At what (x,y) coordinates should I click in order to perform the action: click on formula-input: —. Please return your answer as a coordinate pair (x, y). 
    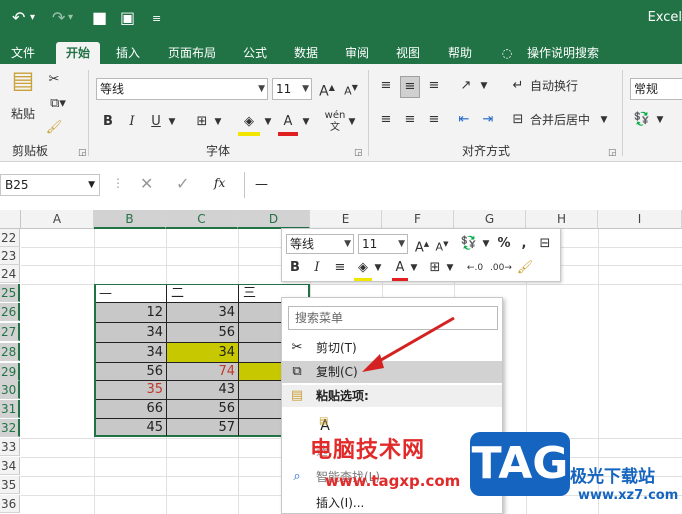
    Looking at the image, I should click on (463, 185).